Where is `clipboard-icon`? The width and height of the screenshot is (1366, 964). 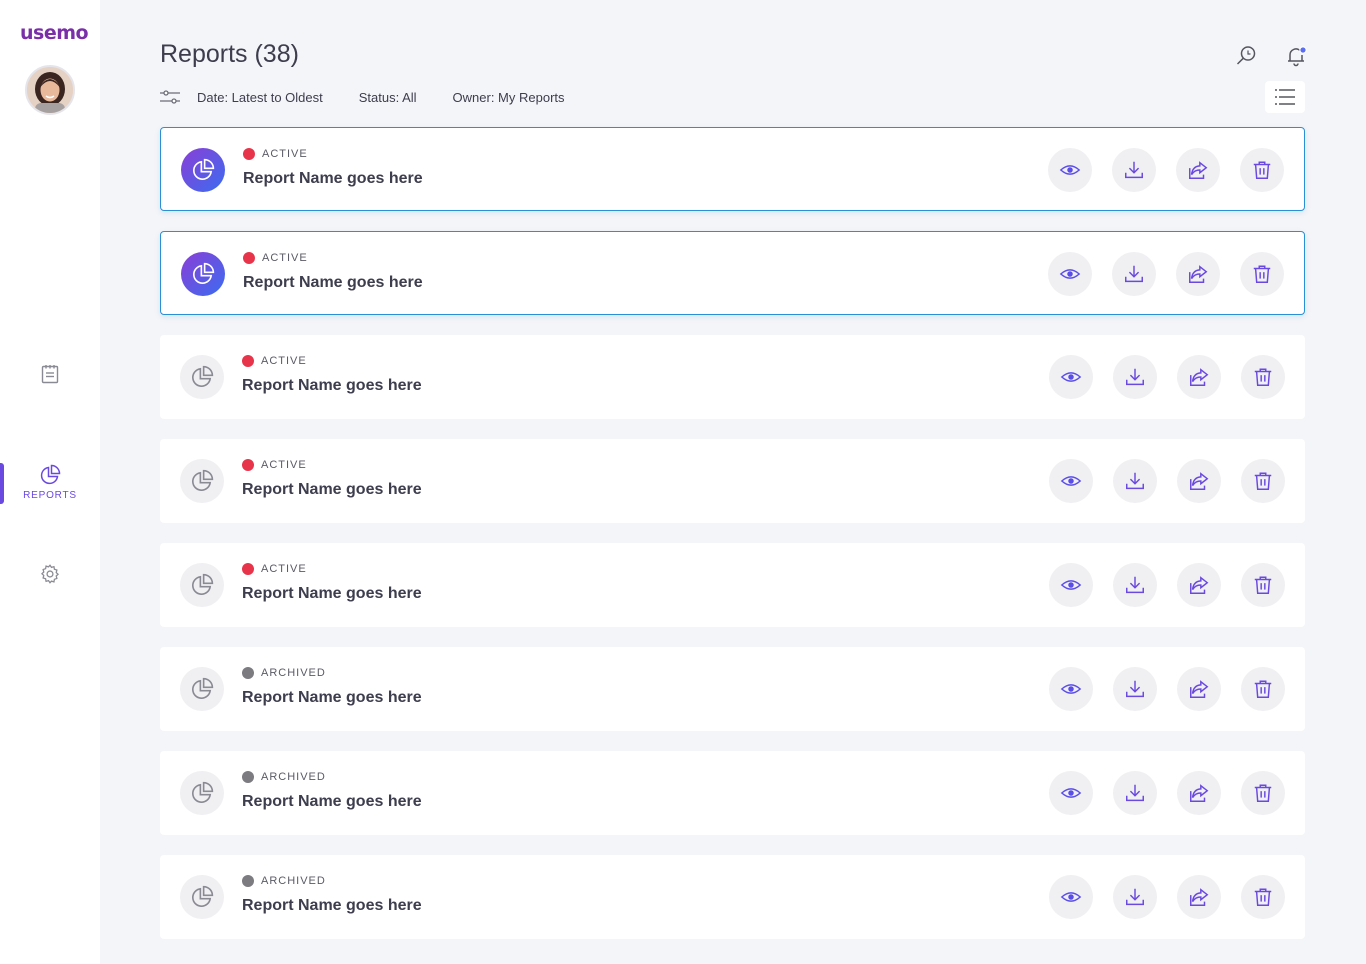 clipboard-icon is located at coordinates (50, 374).